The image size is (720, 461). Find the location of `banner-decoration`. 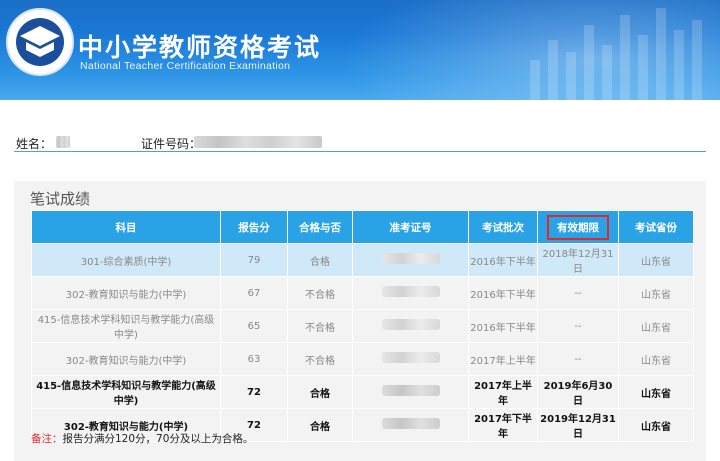

banner-decoration is located at coordinates (620, 50).